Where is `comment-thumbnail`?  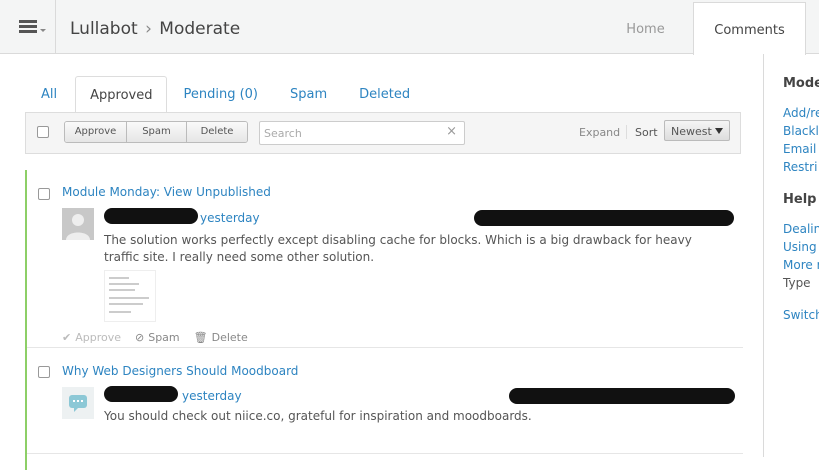
comment-thumbnail is located at coordinates (130, 296).